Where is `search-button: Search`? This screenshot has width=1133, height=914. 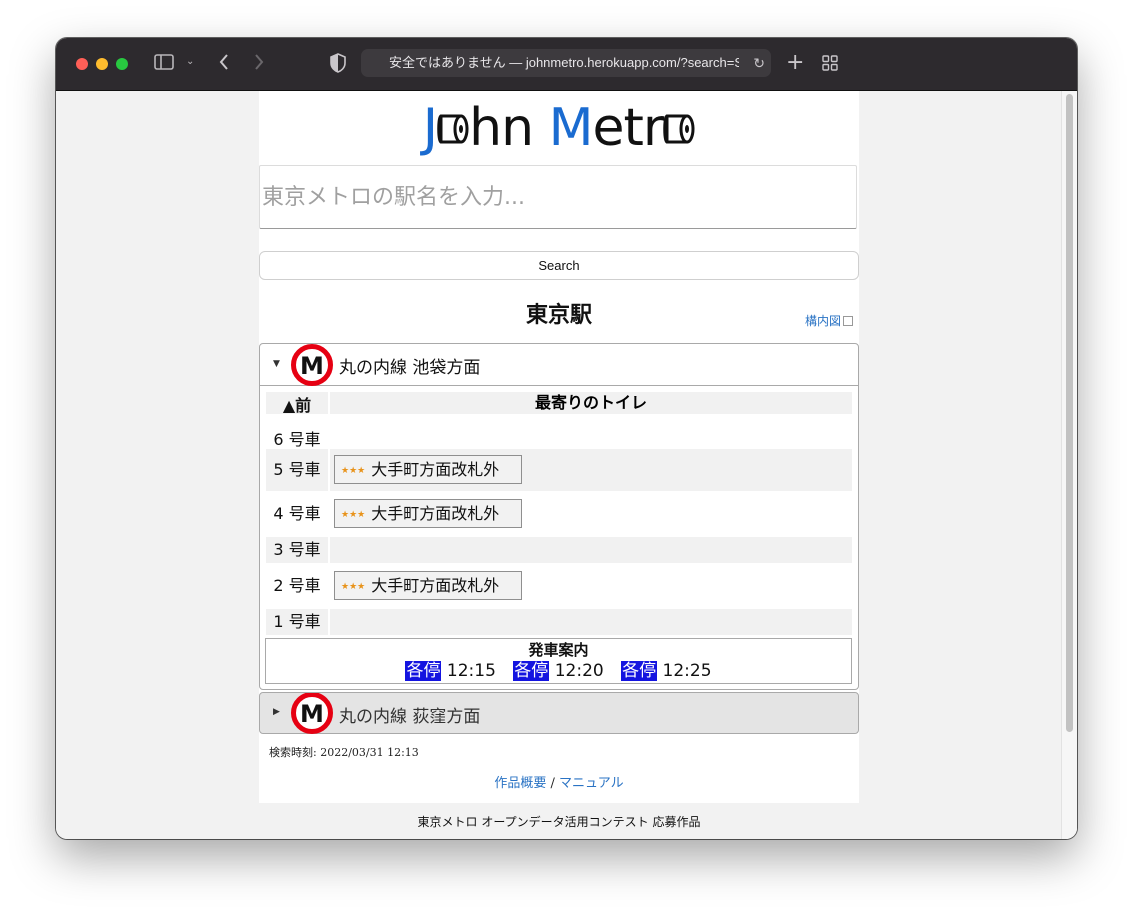
search-button: Search is located at coordinates (559, 265).